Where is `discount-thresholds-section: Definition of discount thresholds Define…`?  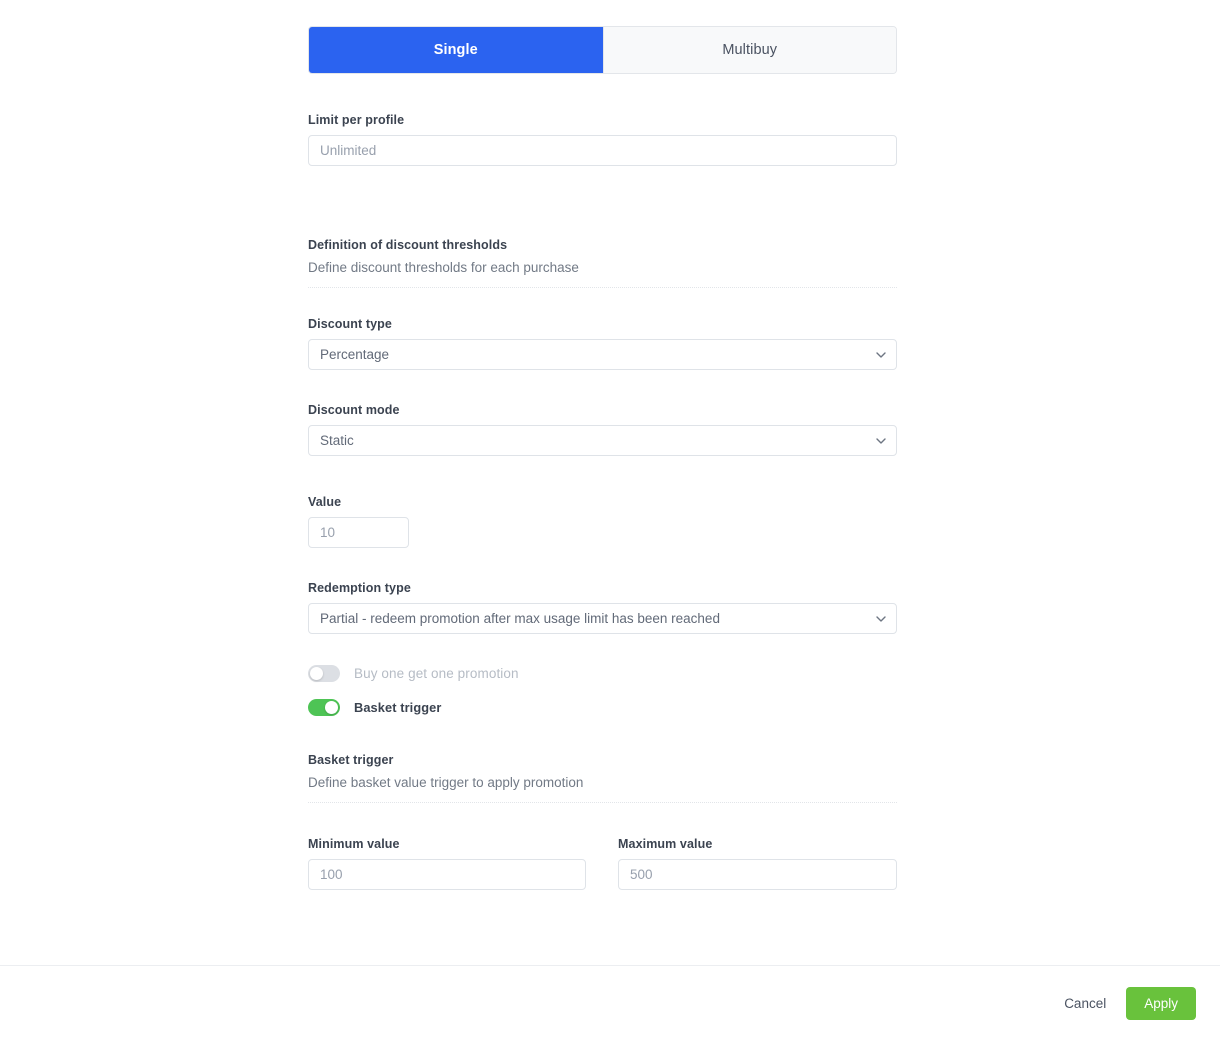
discount-thresholds-section: Definition of discount thresholds Define… is located at coordinates (602, 263).